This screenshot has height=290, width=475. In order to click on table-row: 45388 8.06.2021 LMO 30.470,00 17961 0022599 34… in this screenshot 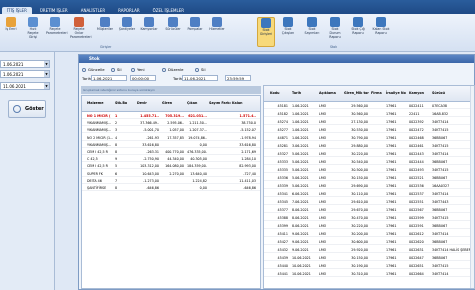, I will do `click(368, 218)`.